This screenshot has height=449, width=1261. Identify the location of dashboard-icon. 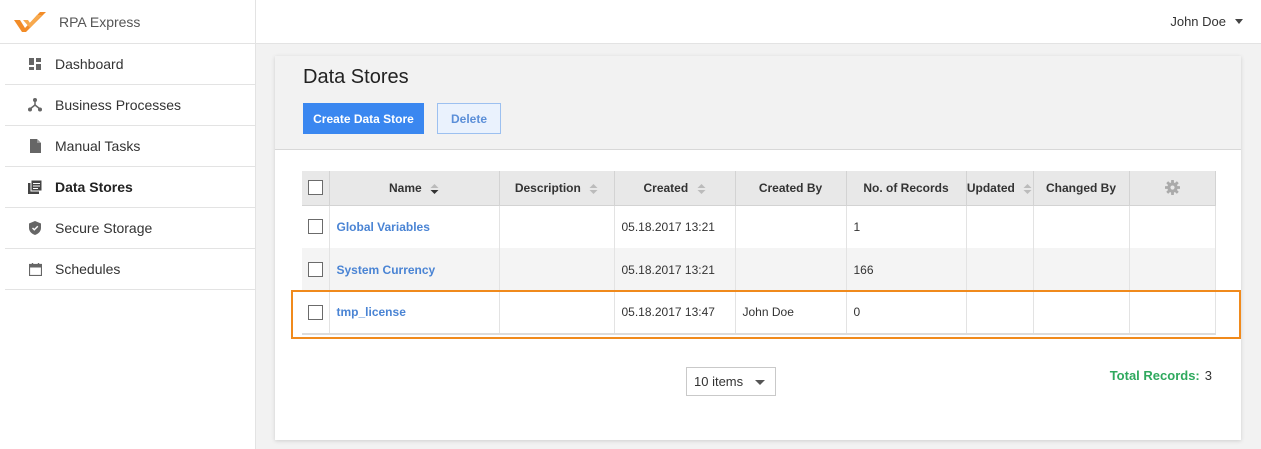
(35, 64).